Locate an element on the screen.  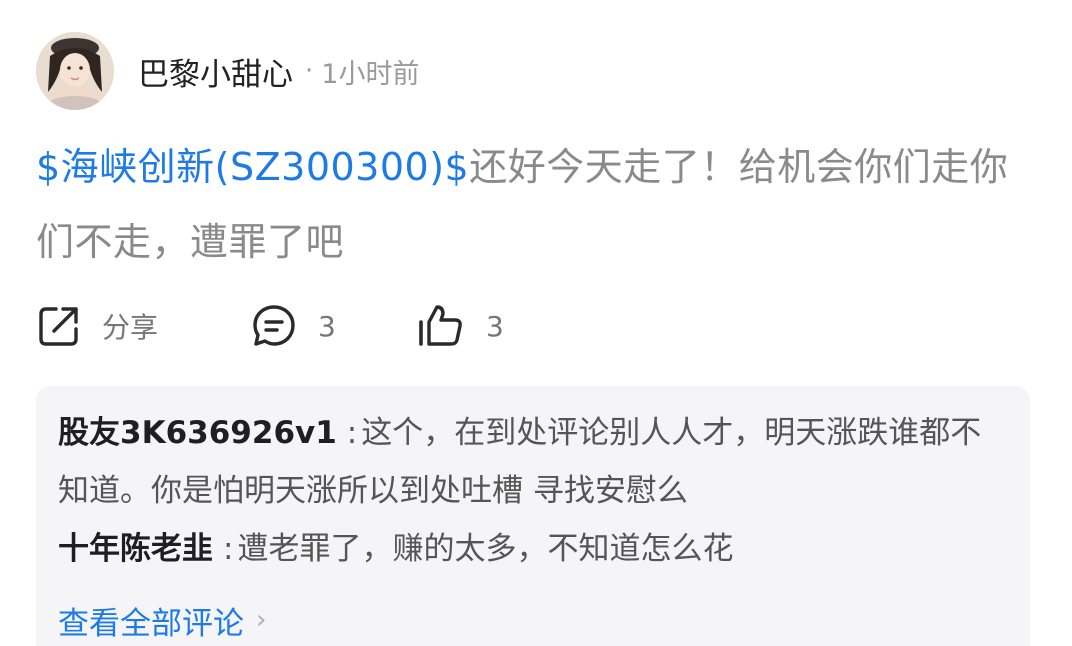
thumbs-up-icon is located at coordinates (441, 326).